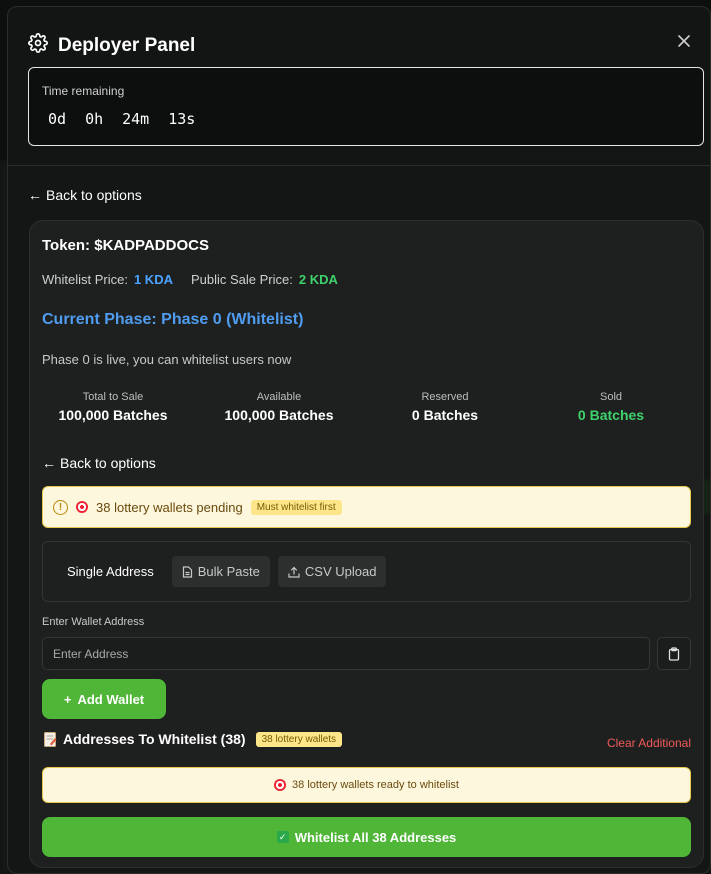  What do you see at coordinates (136, 119) in the screenshot?
I see `countdown-minutes: 24m` at bounding box center [136, 119].